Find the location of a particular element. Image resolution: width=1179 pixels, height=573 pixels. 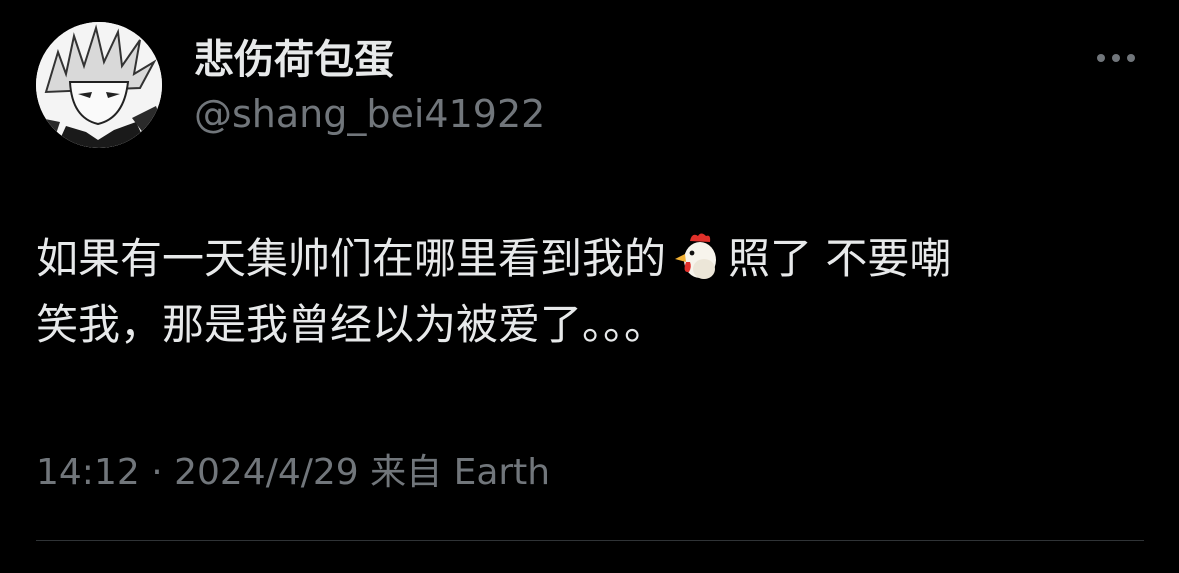

tweet-metadata: 14:12 · 2024/4/29 来自 Earth is located at coordinates (293, 473).